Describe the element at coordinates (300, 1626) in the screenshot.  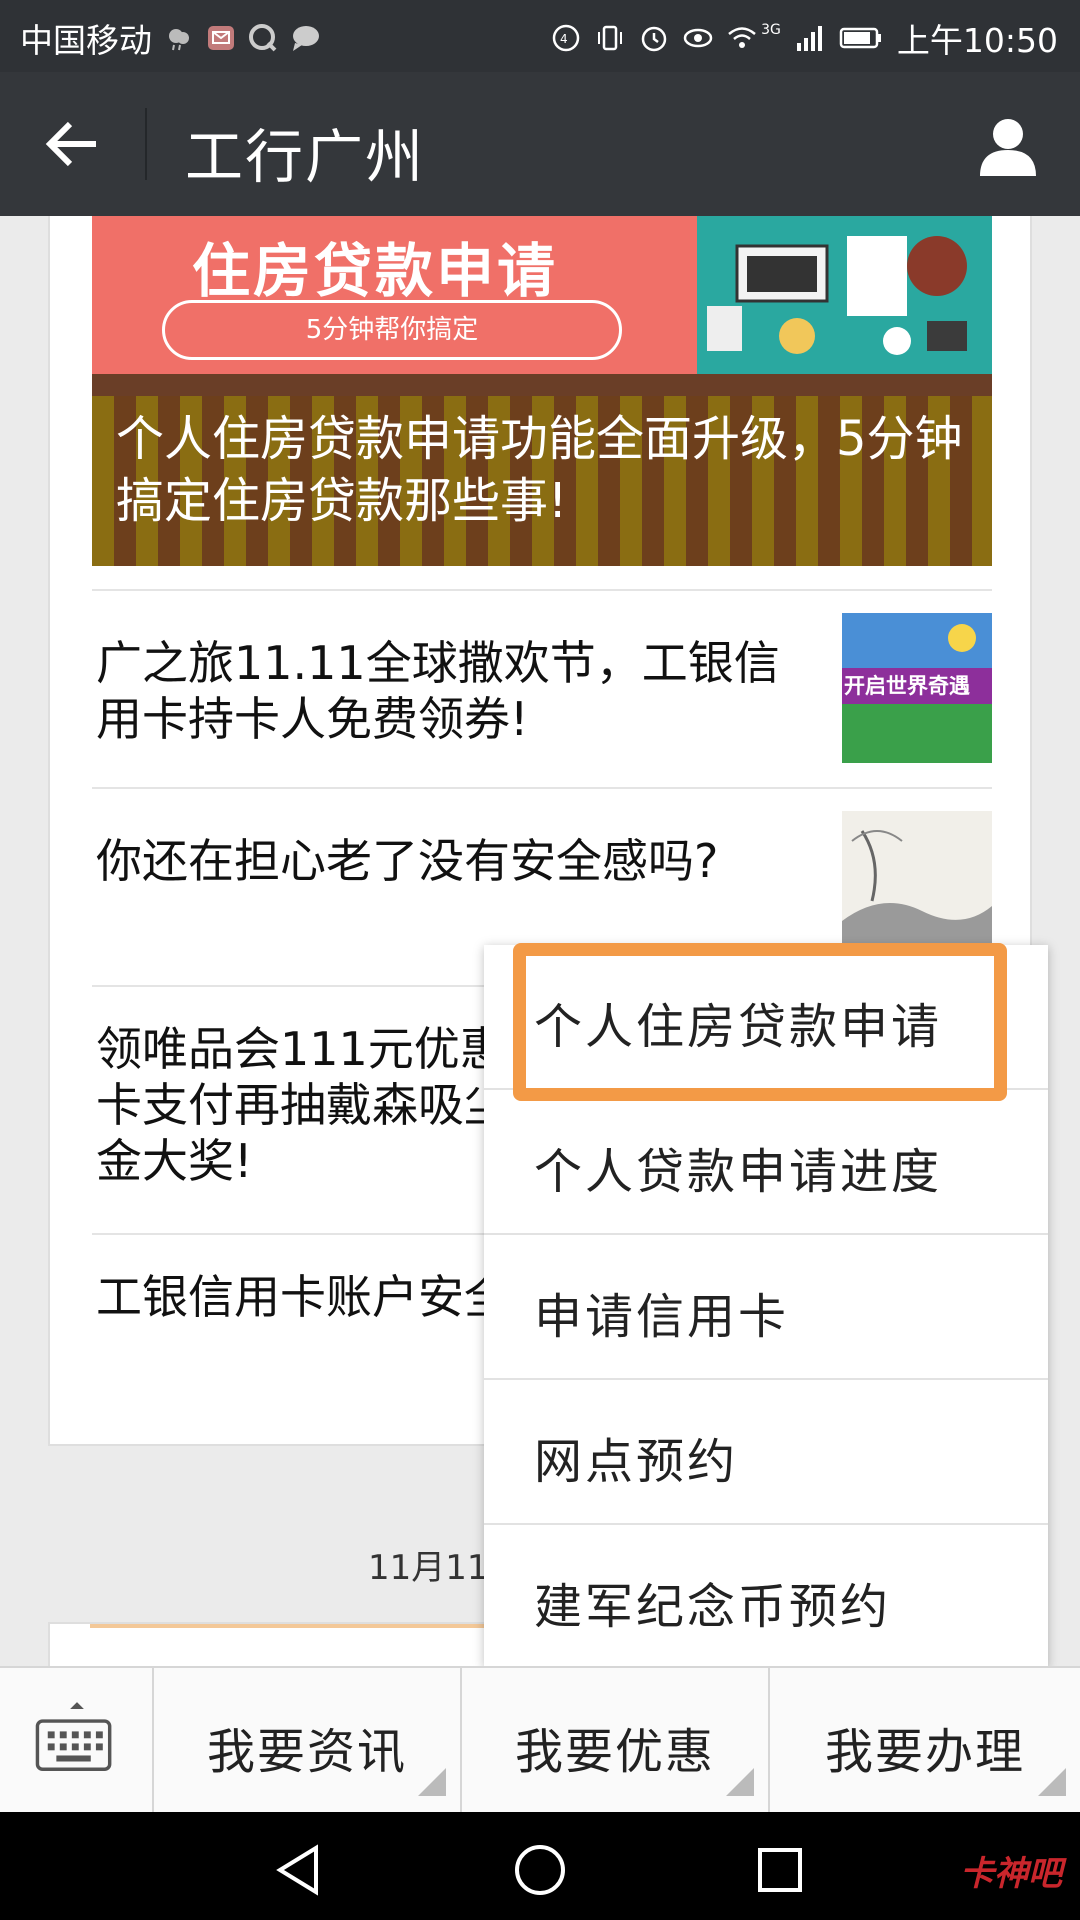
I see `card-accent` at that location.